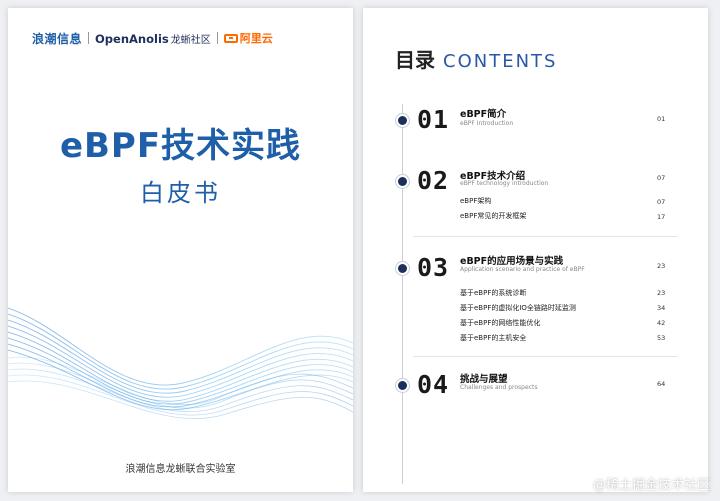 The width and height of the screenshot is (720, 501). What do you see at coordinates (661, 293) in the screenshot?
I see `toc-item-page: 23` at bounding box center [661, 293].